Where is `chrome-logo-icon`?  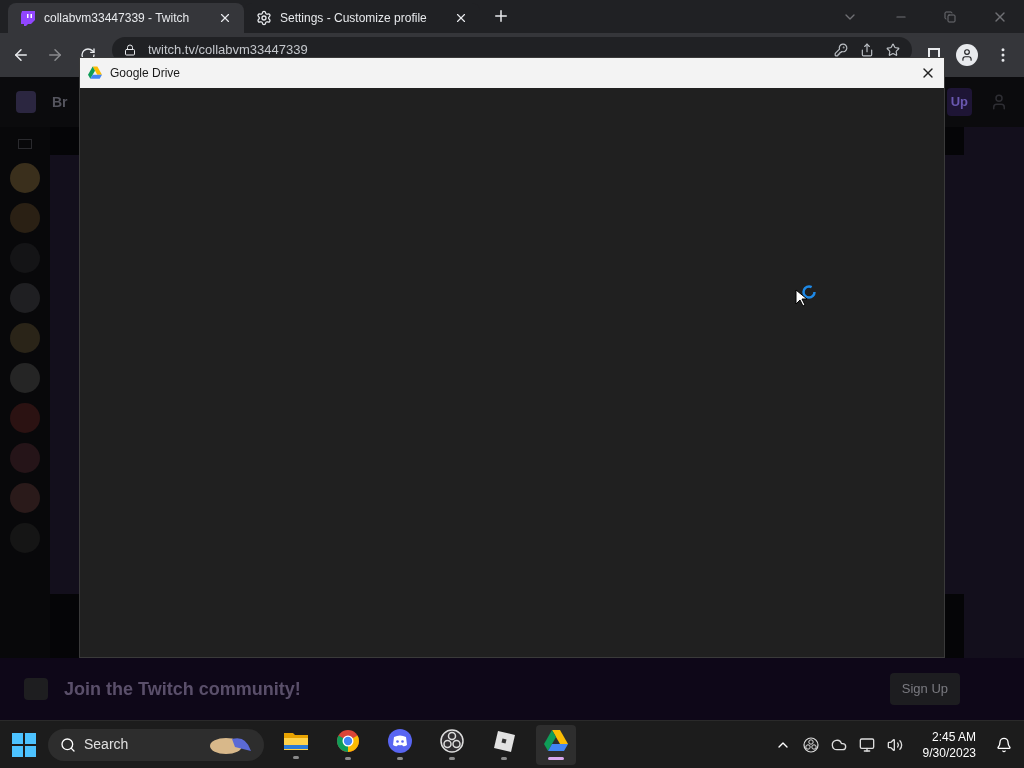 chrome-logo-icon is located at coordinates (348, 741).